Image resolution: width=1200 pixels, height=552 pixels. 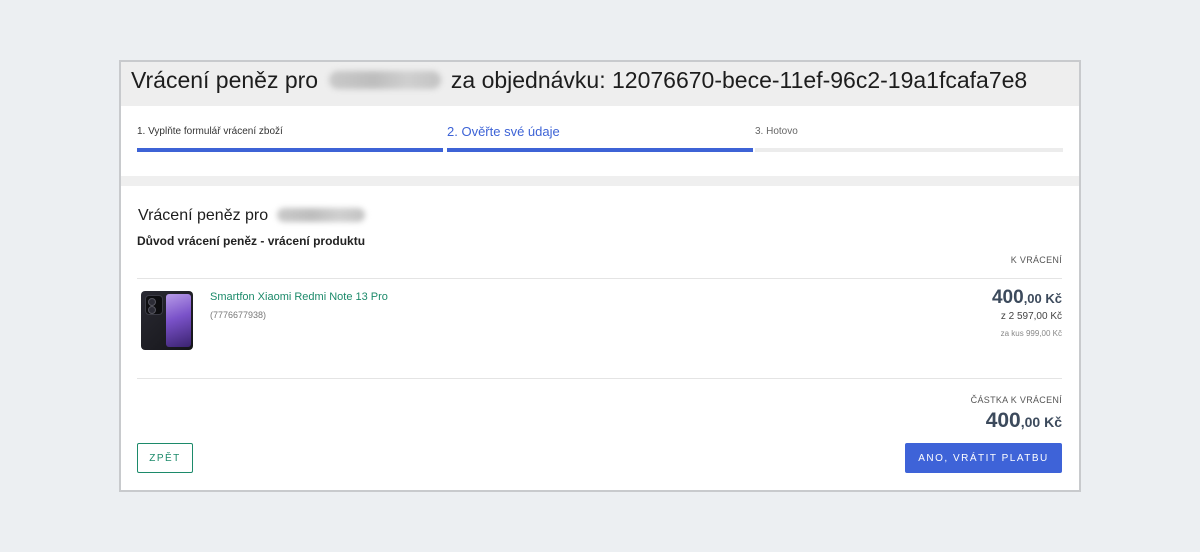 I want to click on column-header-refund: K VRÁCENÍ, so click(x=1036, y=260).